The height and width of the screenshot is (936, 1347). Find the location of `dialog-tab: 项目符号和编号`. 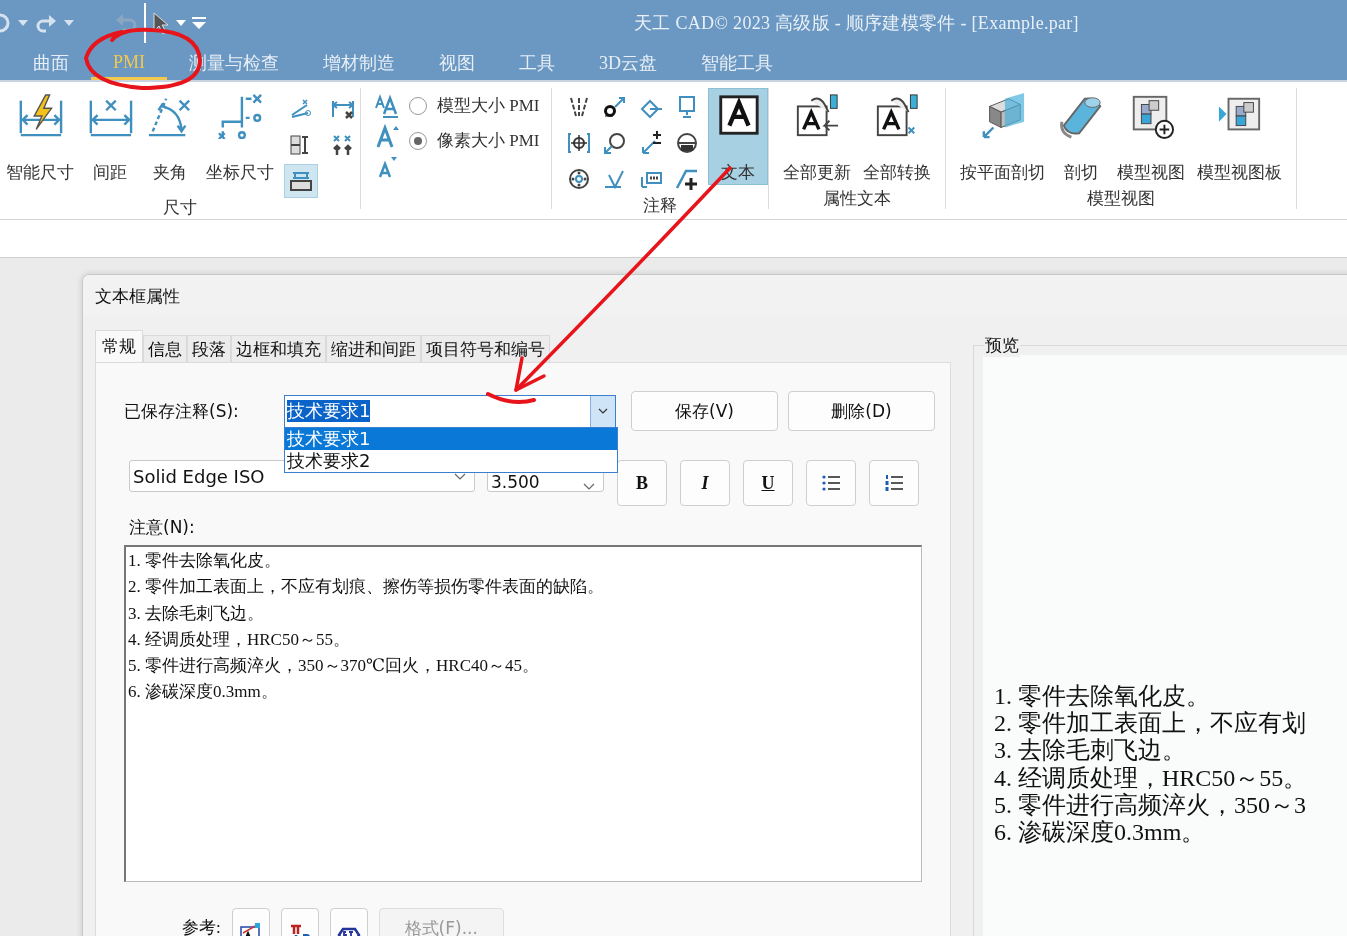

dialog-tab: 项目符号和编号 is located at coordinates (485, 348).